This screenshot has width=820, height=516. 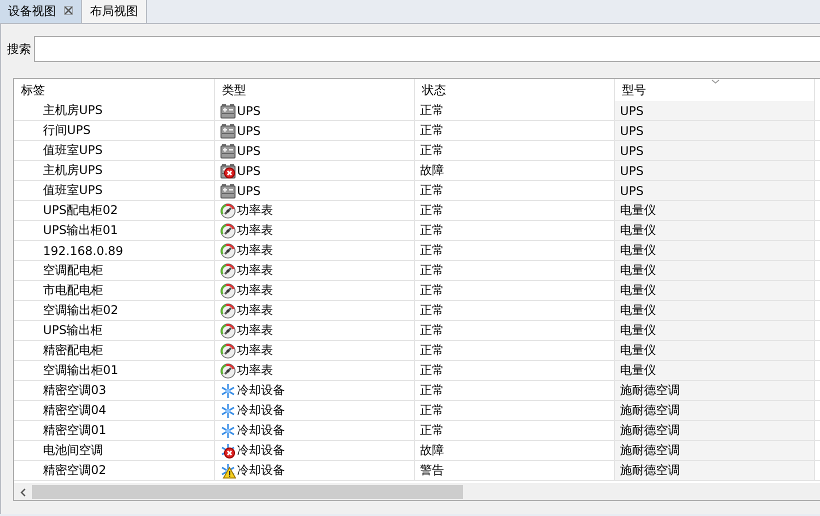 I want to click on close-icon, so click(x=68, y=11).